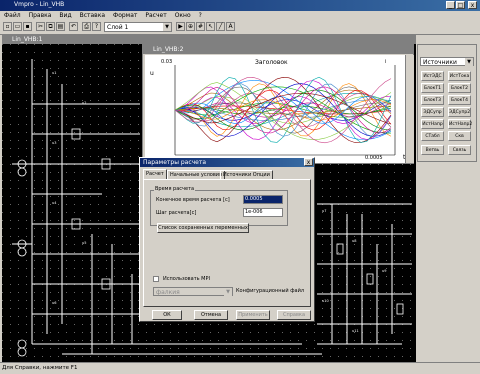  Describe the element at coordinates (240, 27) in the screenshot. I see `toolbar: ▫ ▭ ▪ ✂ ⧉ ▤ ↶ ⎙ ? Слой 1 ▼ ▶ ⊕ # ↖ ╱ A` at that location.